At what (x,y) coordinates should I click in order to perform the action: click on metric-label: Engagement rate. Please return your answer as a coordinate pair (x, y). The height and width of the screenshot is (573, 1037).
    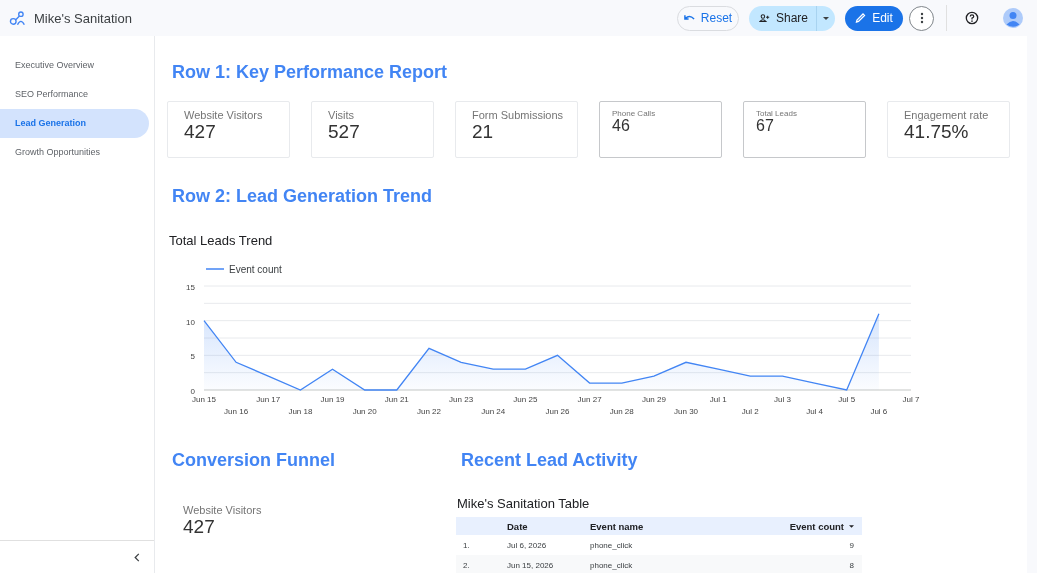
    Looking at the image, I should click on (947, 115).